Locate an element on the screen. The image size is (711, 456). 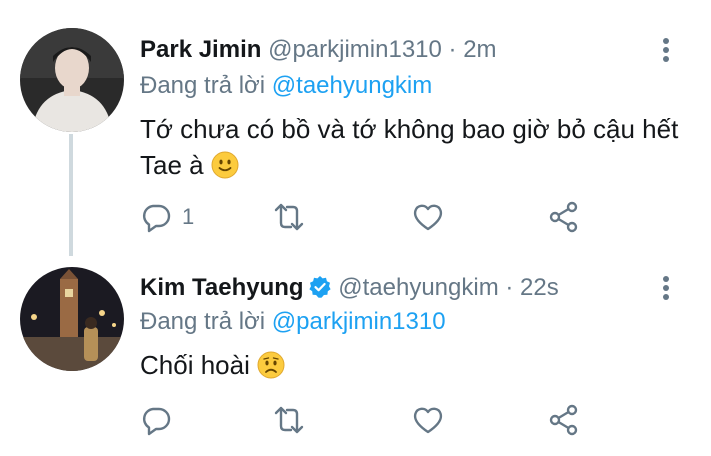
replying-to: Đang trả lời @parkjimin1310 is located at coordinates (293, 322).